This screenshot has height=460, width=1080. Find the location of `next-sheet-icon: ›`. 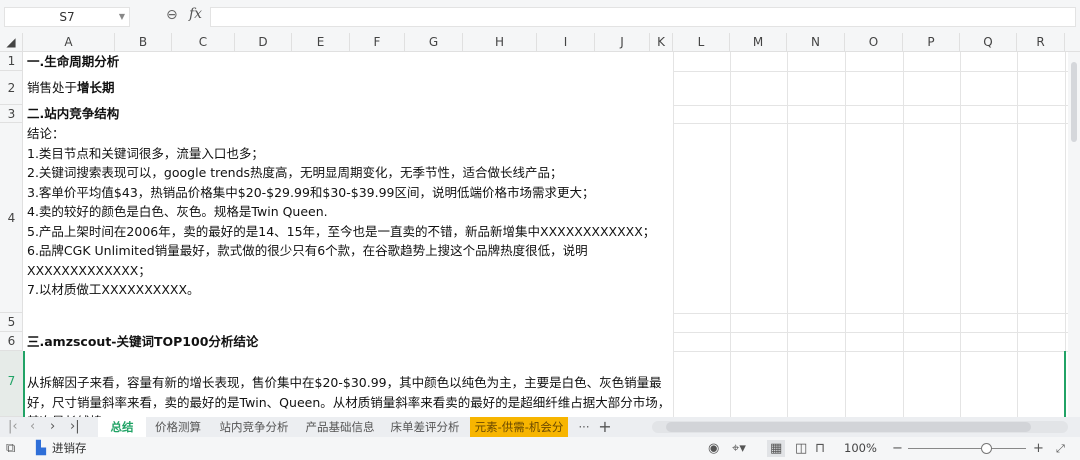

next-sheet-icon: › is located at coordinates (52, 427).